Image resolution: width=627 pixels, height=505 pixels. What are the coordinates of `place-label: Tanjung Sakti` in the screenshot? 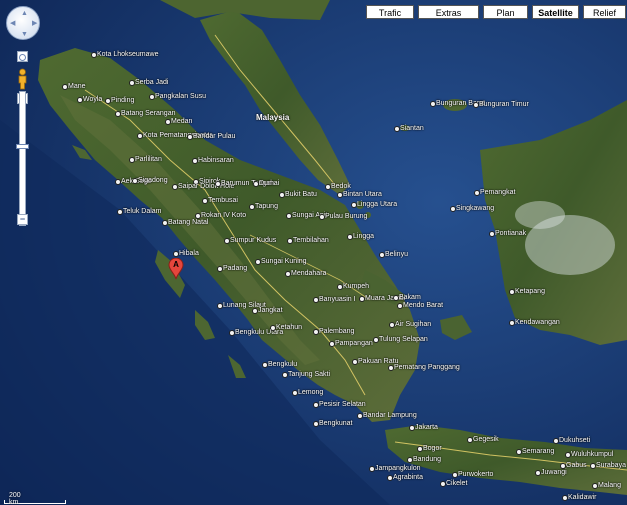 It's located at (309, 375).